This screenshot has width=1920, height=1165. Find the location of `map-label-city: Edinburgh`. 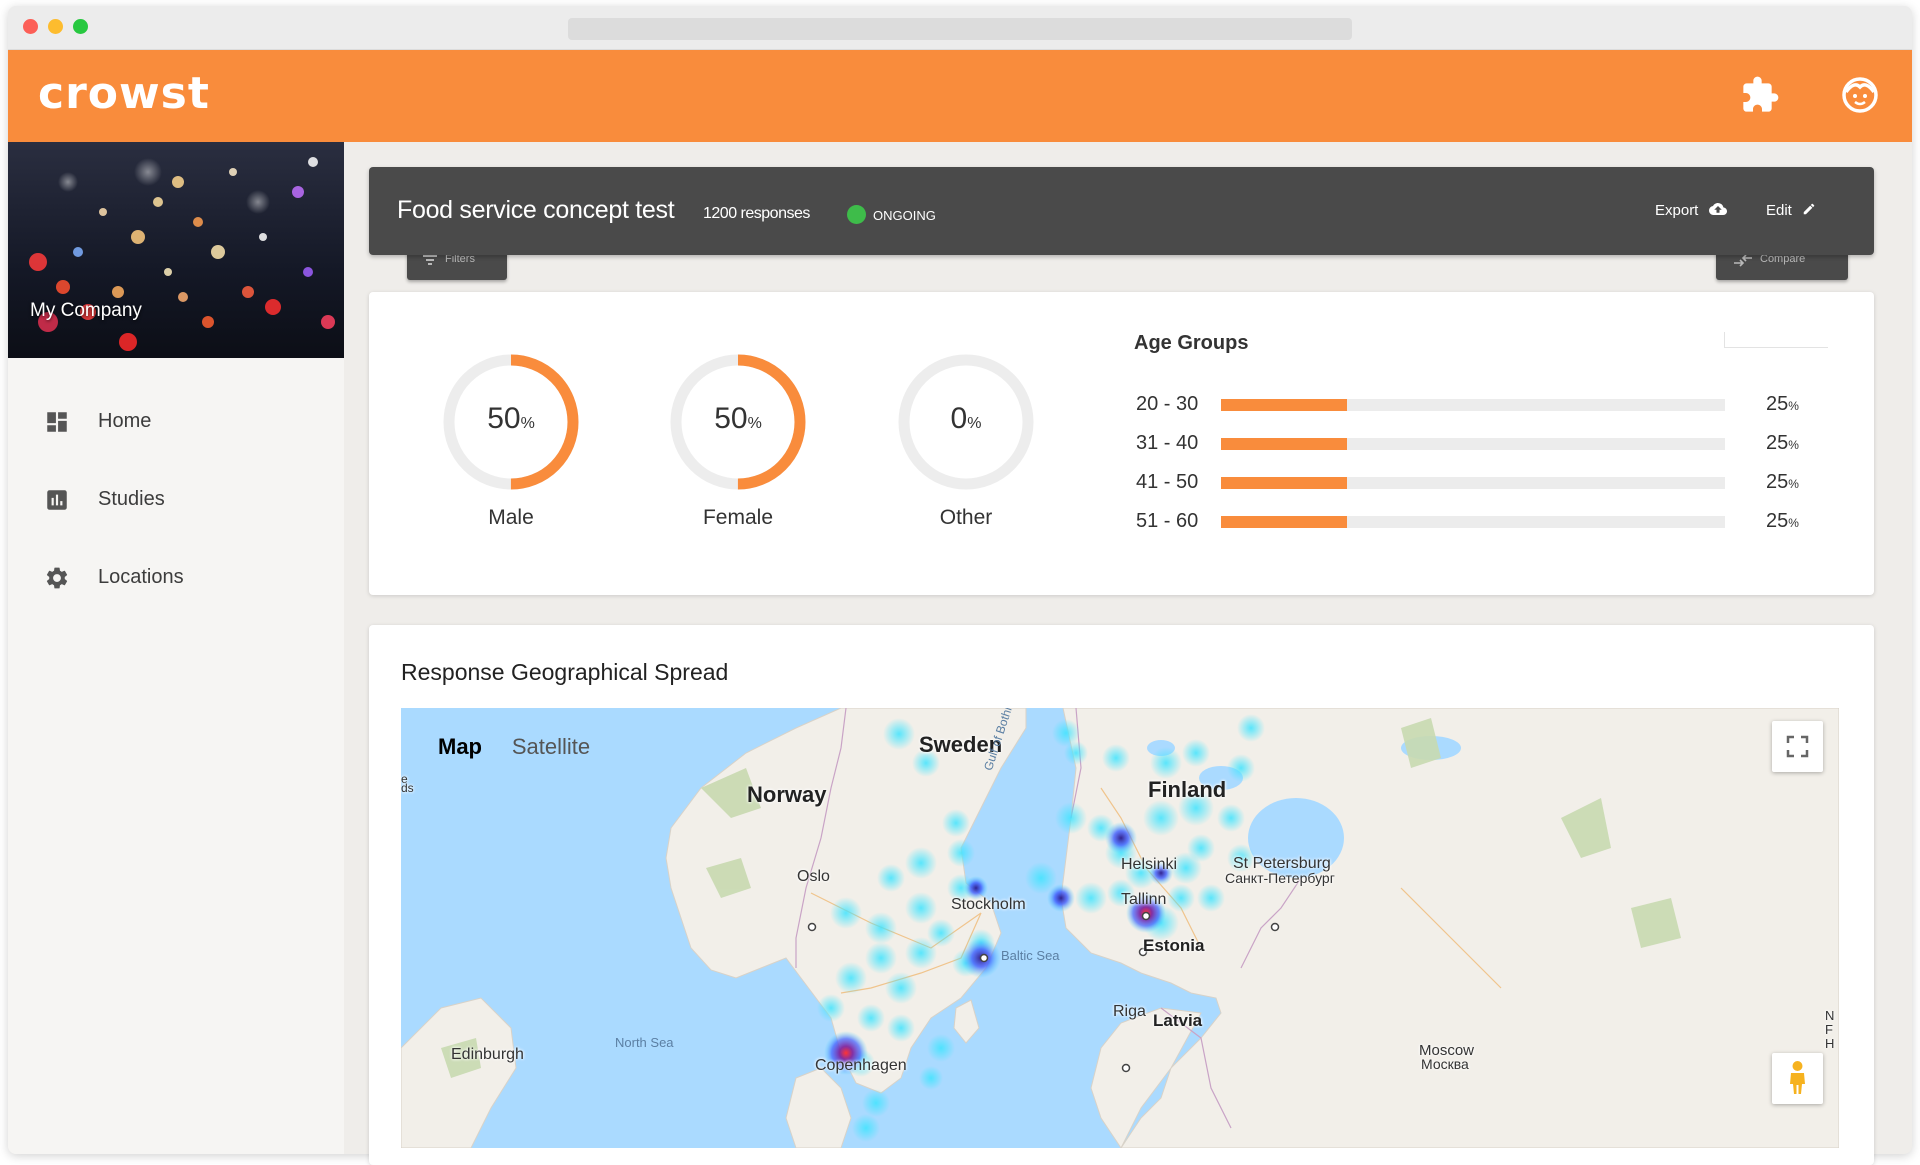

map-label-city: Edinburgh is located at coordinates (487, 1054).